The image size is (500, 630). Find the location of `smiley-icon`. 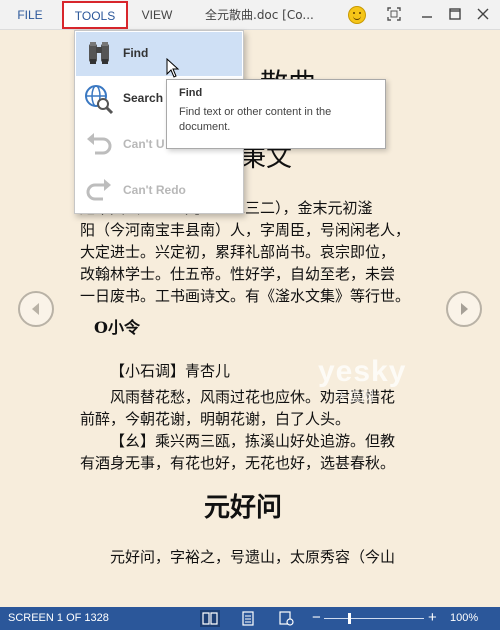

smiley-icon is located at coordinates (357, 15).